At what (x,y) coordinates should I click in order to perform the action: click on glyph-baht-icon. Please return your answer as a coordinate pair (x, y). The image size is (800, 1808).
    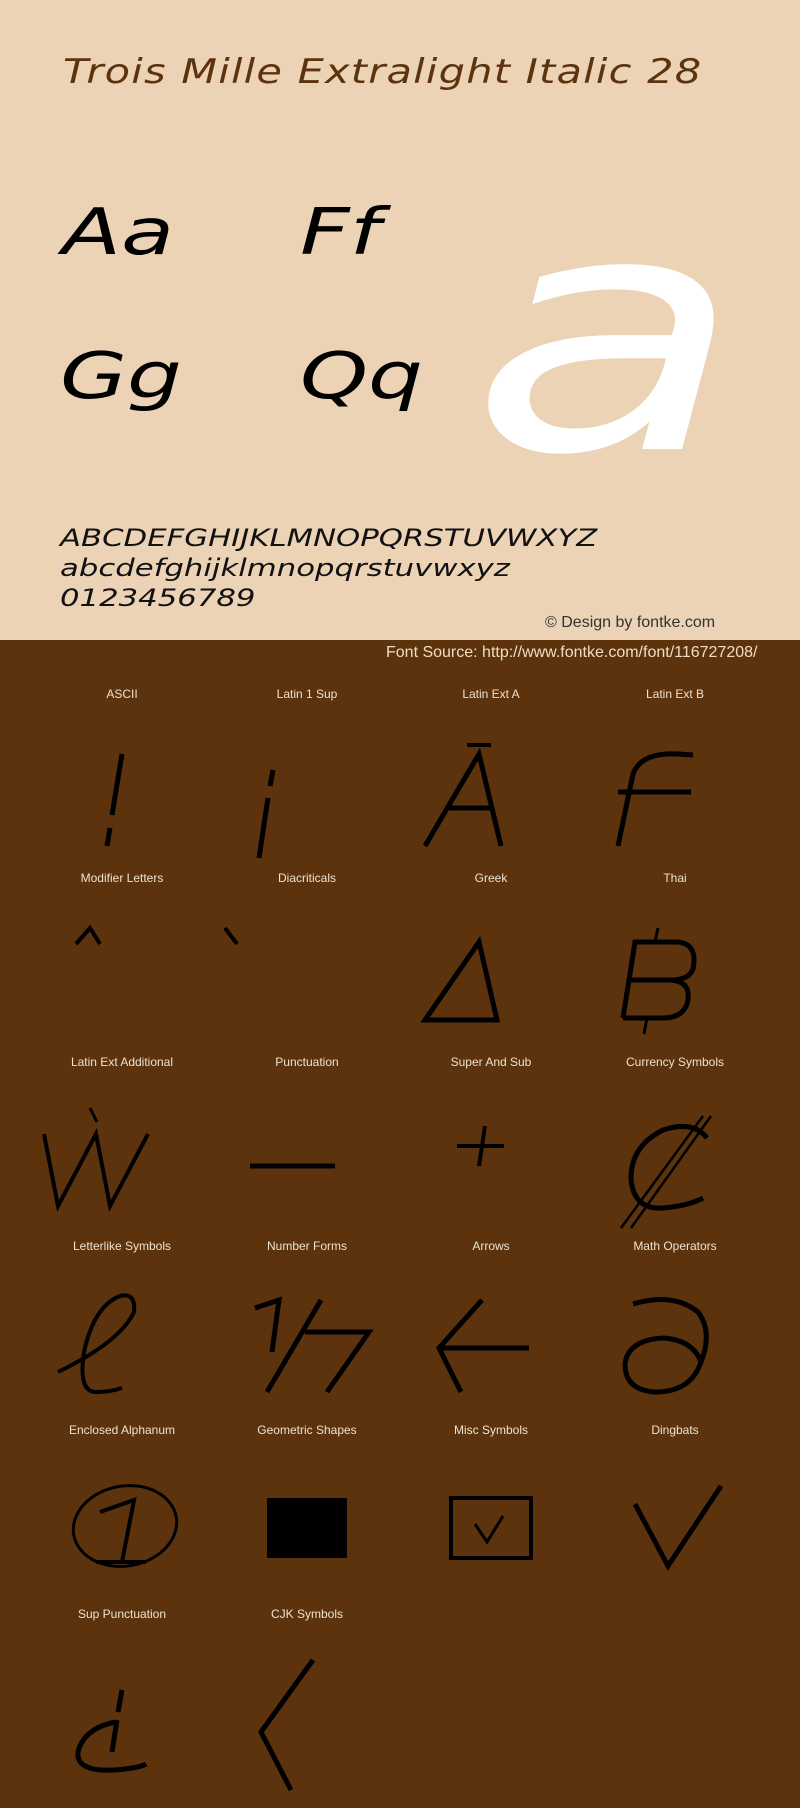
    Looking at the image, I should click on (675, 989).